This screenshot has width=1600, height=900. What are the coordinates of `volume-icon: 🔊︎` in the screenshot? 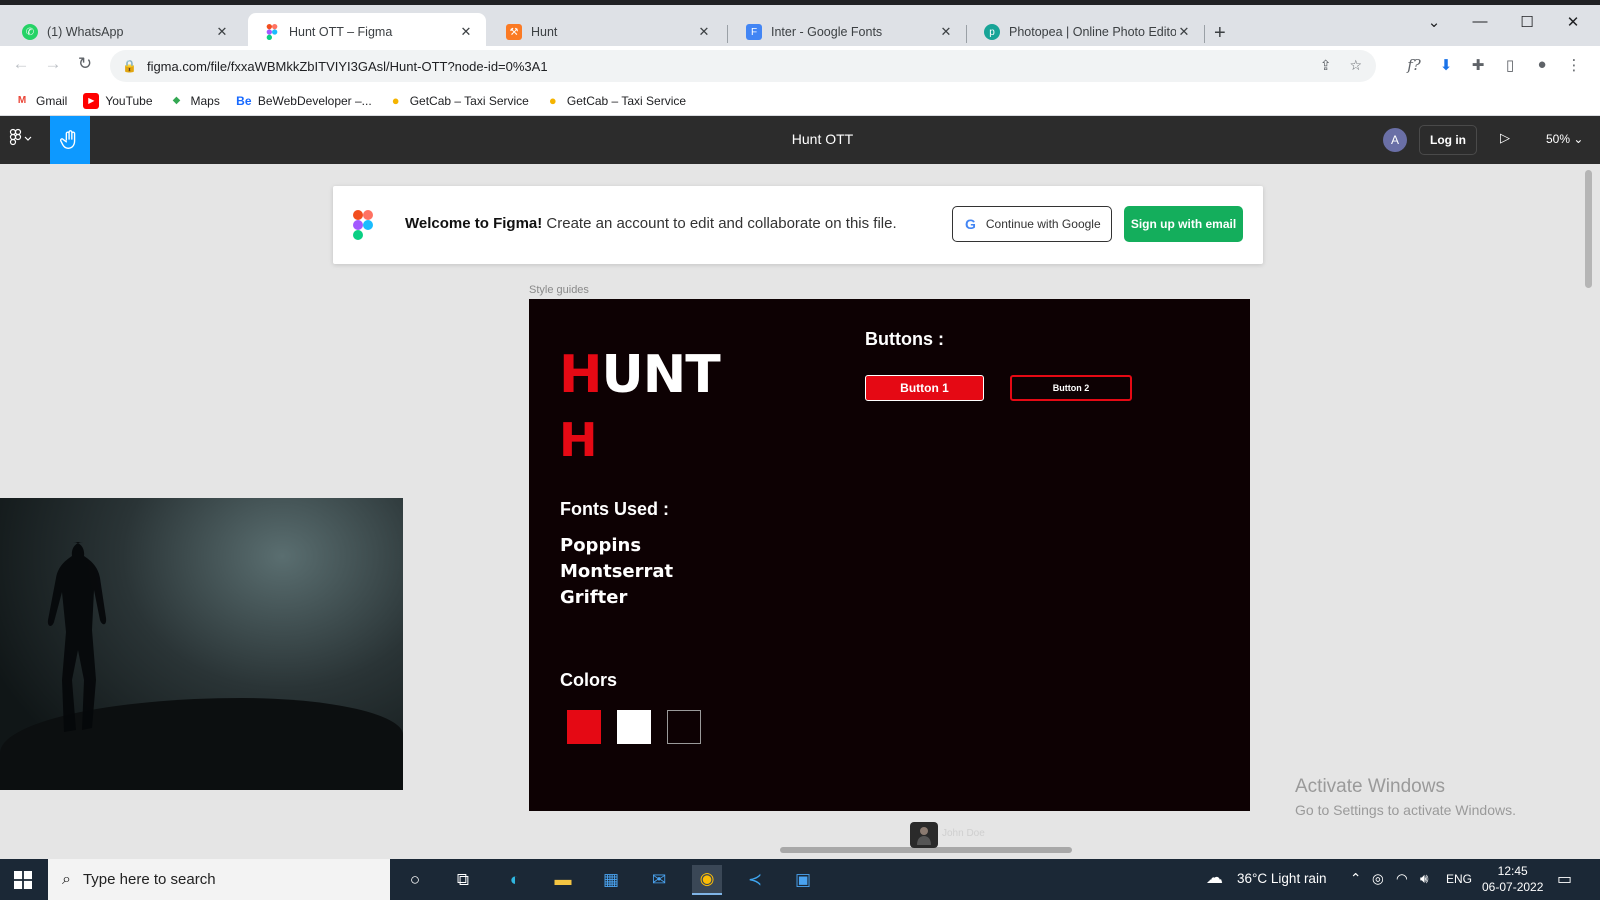 It's located at (1424, 879).